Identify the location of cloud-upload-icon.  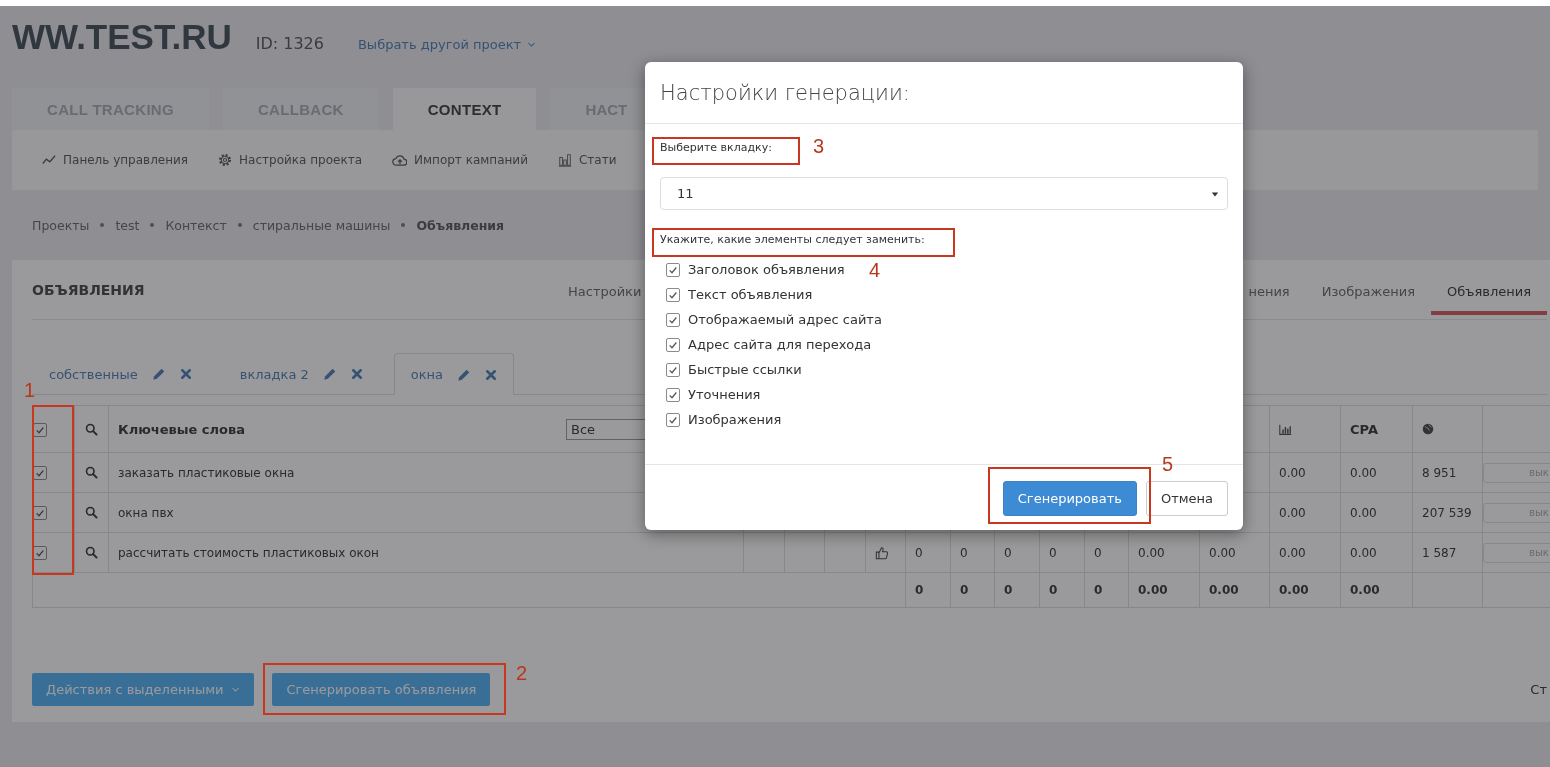
(399, 160).